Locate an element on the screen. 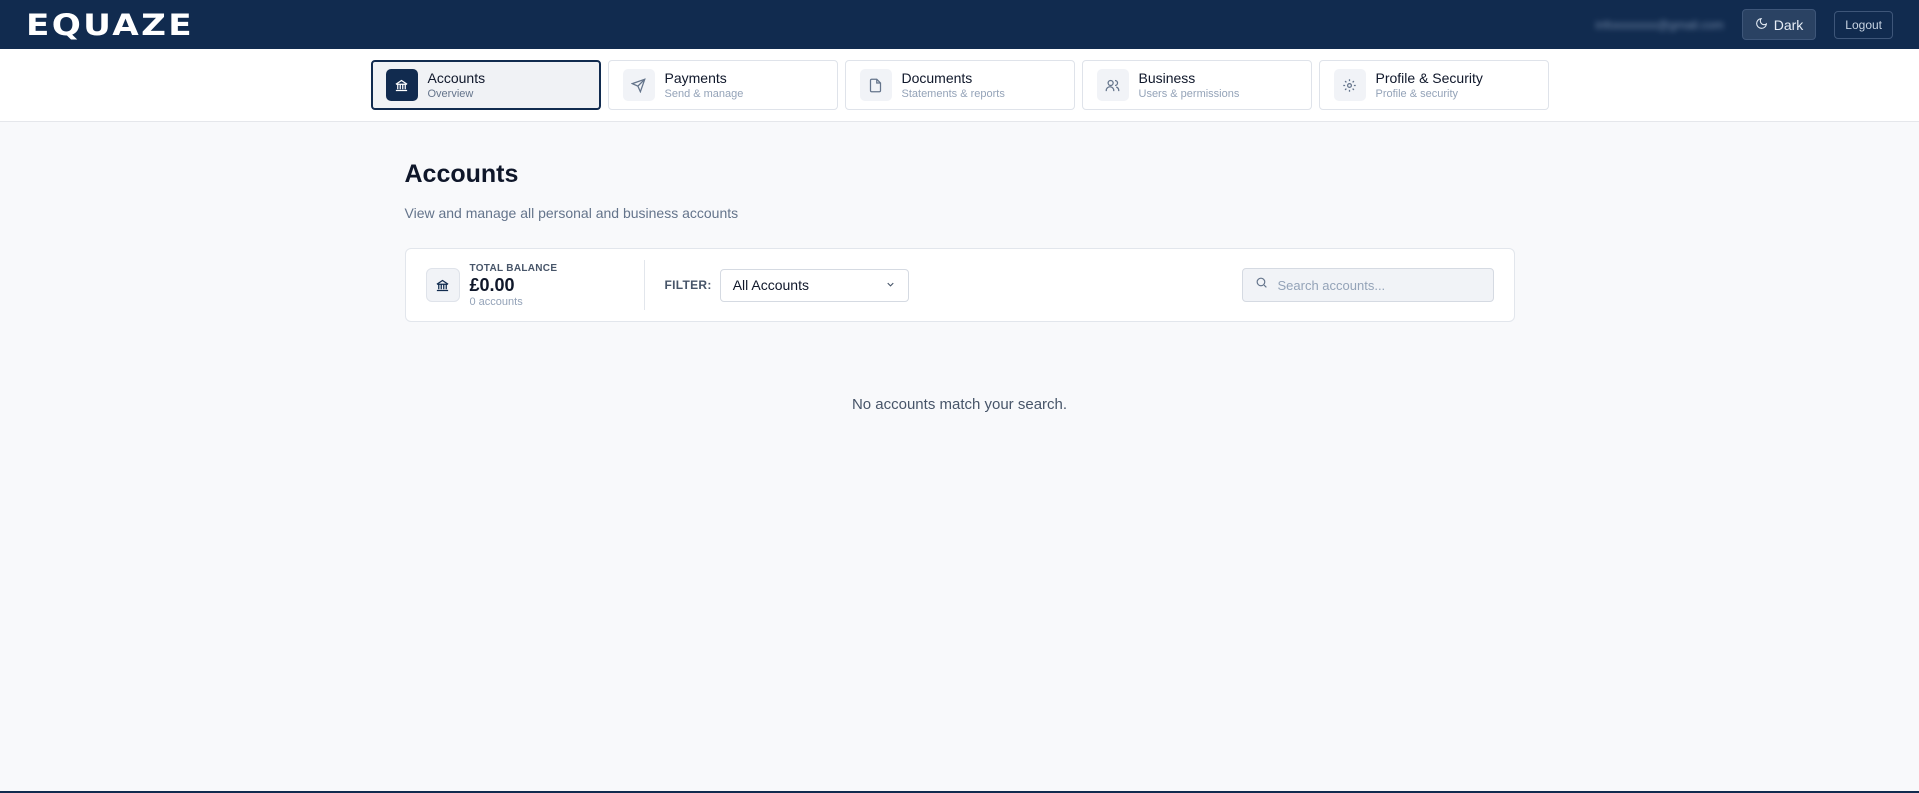 The height and width of the screenshot is (793, 1919). search-input is located at coordinates (1377, 285).